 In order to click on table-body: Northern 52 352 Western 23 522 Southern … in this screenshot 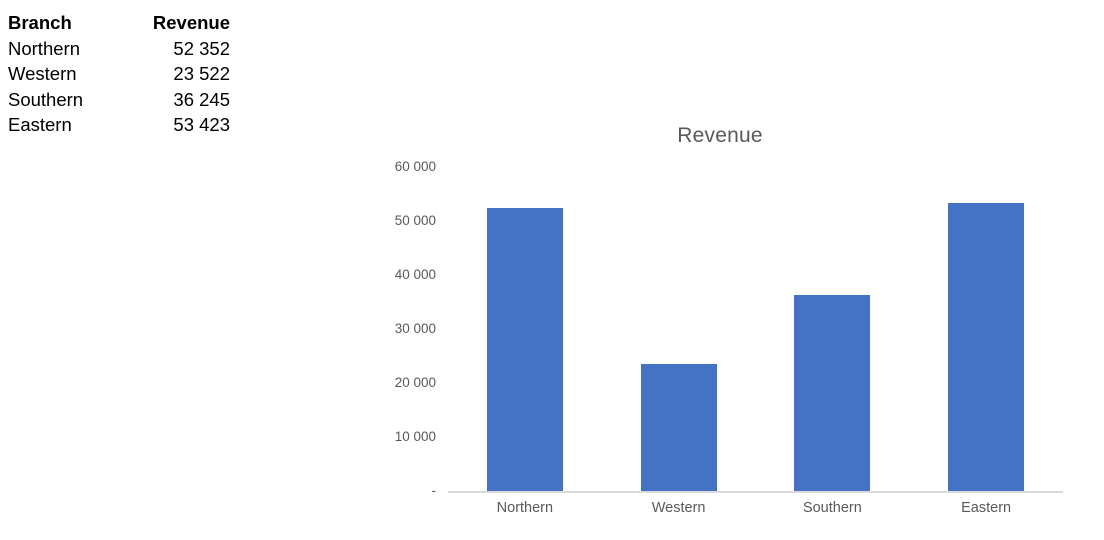, I will do `click(124, 87)`.